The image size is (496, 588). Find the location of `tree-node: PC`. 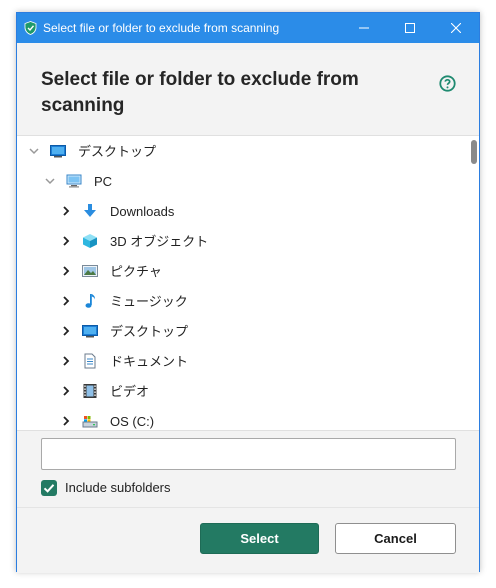

tree-node: PC is located at coordinates (242, 181).